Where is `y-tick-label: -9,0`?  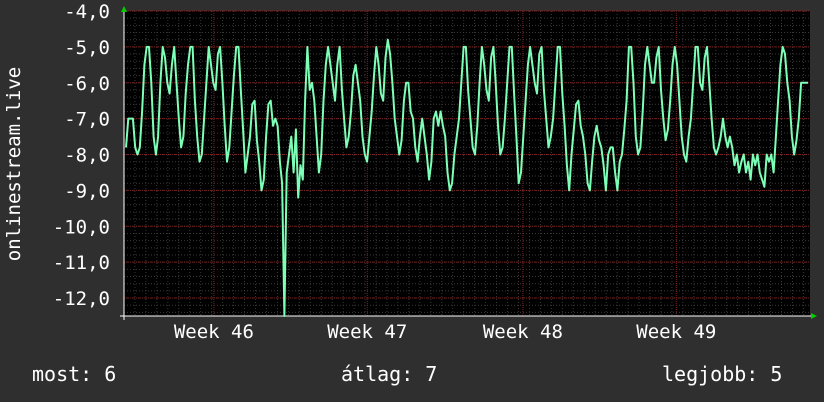
y-tick-label: -9,0 is located at coordinates (87, 191).